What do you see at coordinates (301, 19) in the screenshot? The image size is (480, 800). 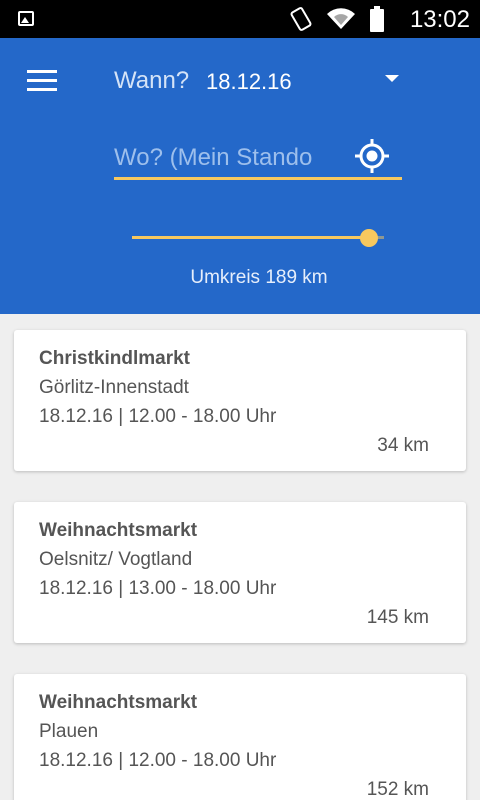 I see `vibrate-icon` at bounding box center [301, 19].